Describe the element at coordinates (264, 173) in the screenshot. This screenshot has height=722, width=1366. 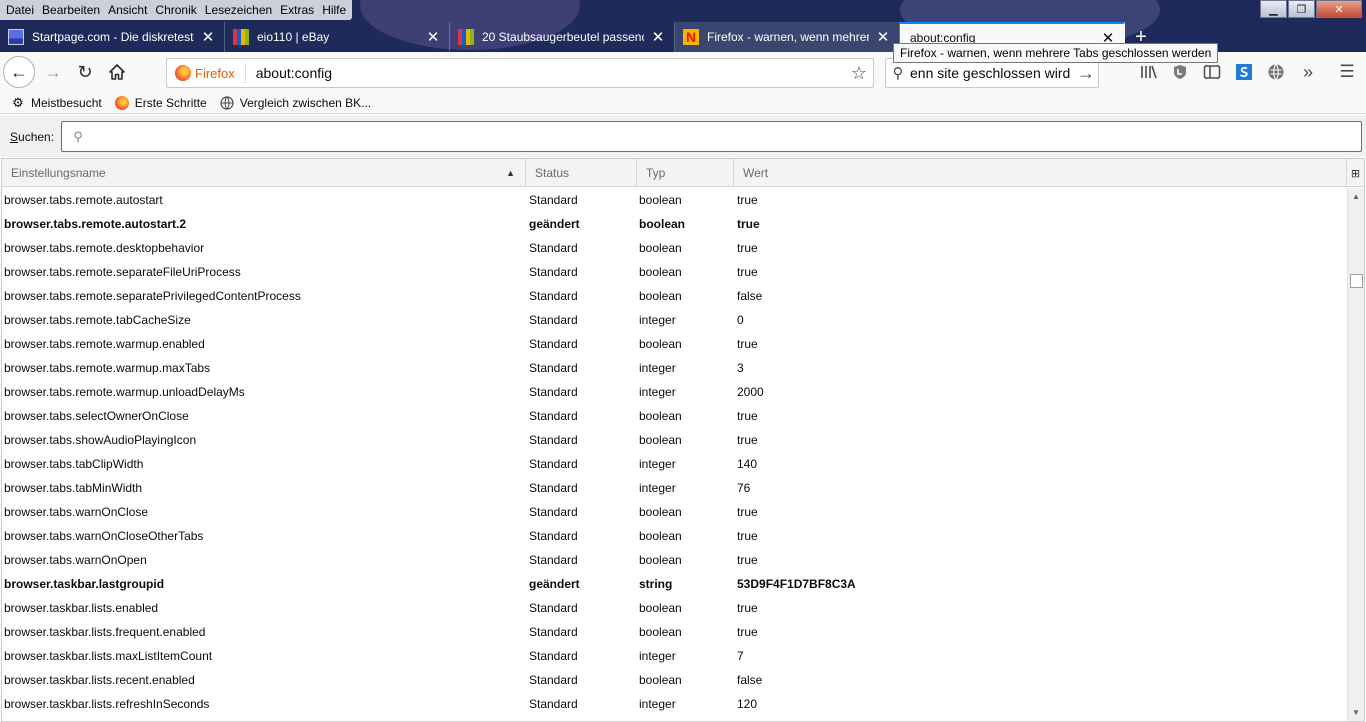
I see `column-header-name: Einstellungsname ▲` at that location.